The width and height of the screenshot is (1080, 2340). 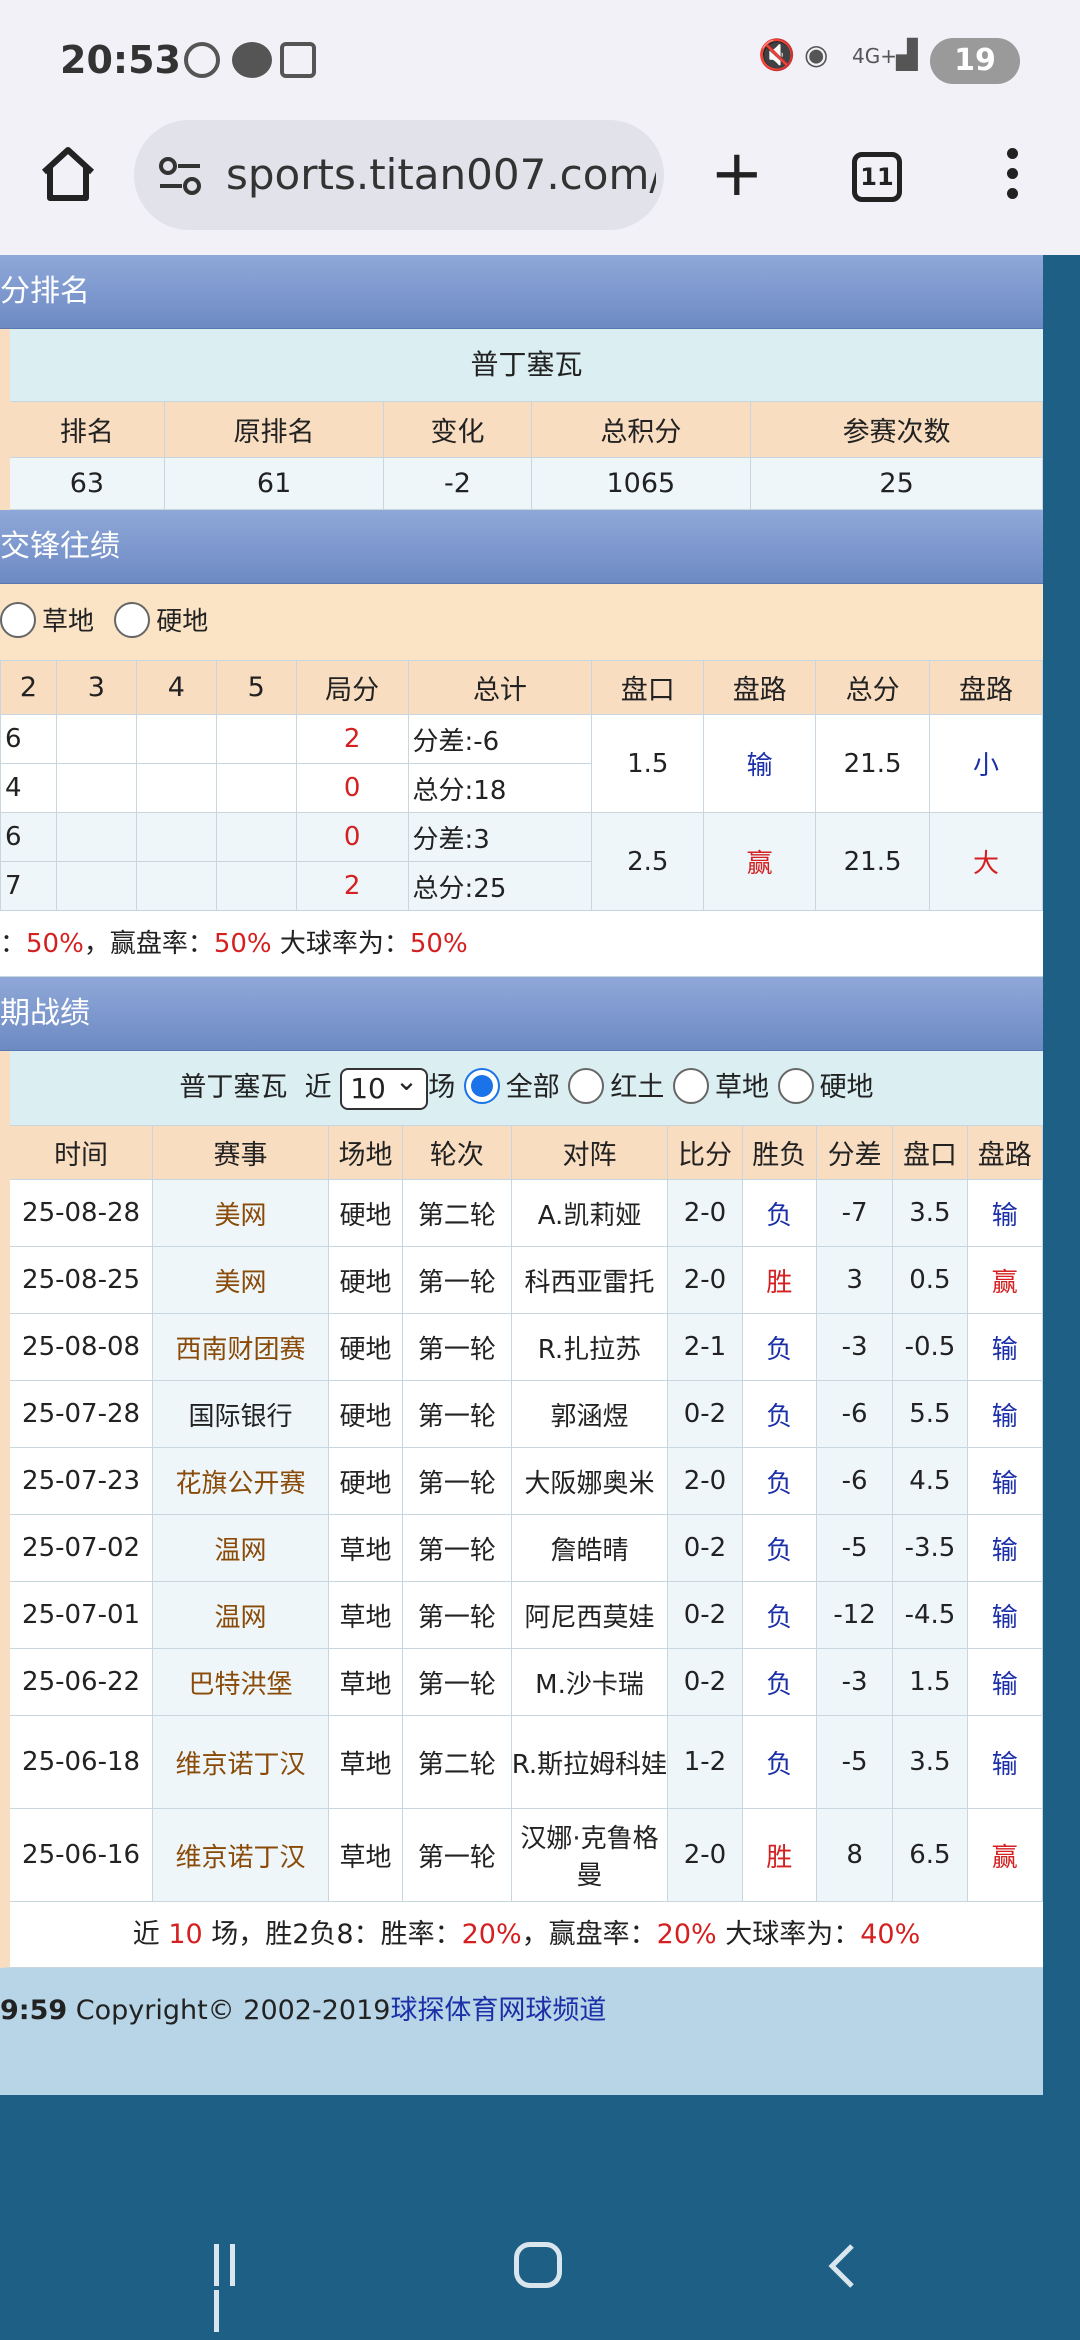 I want to click on match-count-select: 10, so click(x=384, y=1086).